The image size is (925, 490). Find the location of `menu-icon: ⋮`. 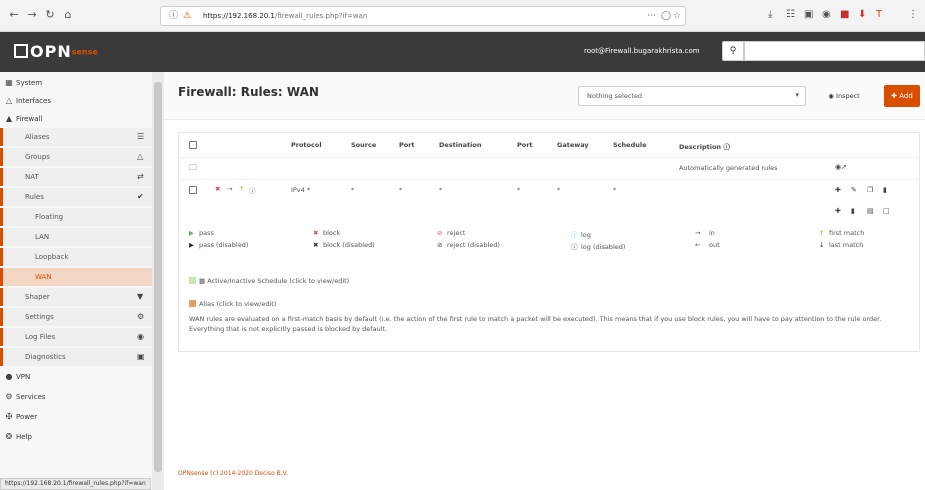

menu-icon: ⋮ is located at coordinates (913, 15).